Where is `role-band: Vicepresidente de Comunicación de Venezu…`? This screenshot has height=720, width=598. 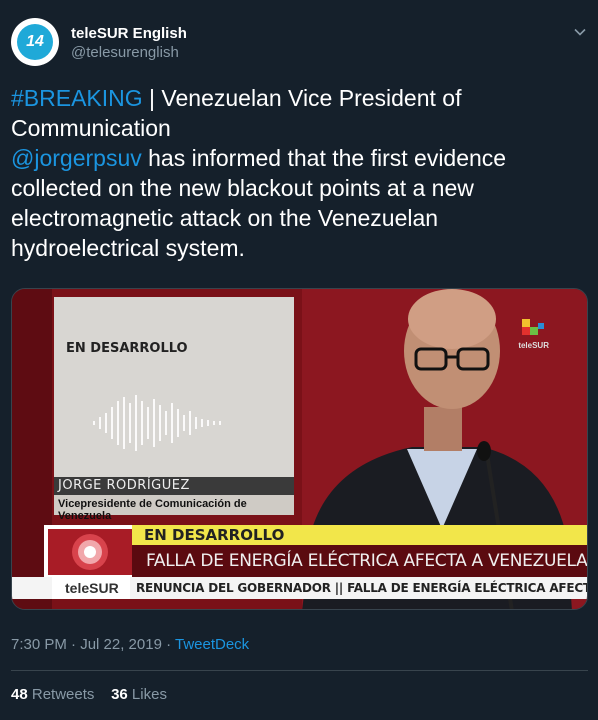 role-band: Vicepresidente de Comunicación de Venezu… is located at coordinates (174, 508).